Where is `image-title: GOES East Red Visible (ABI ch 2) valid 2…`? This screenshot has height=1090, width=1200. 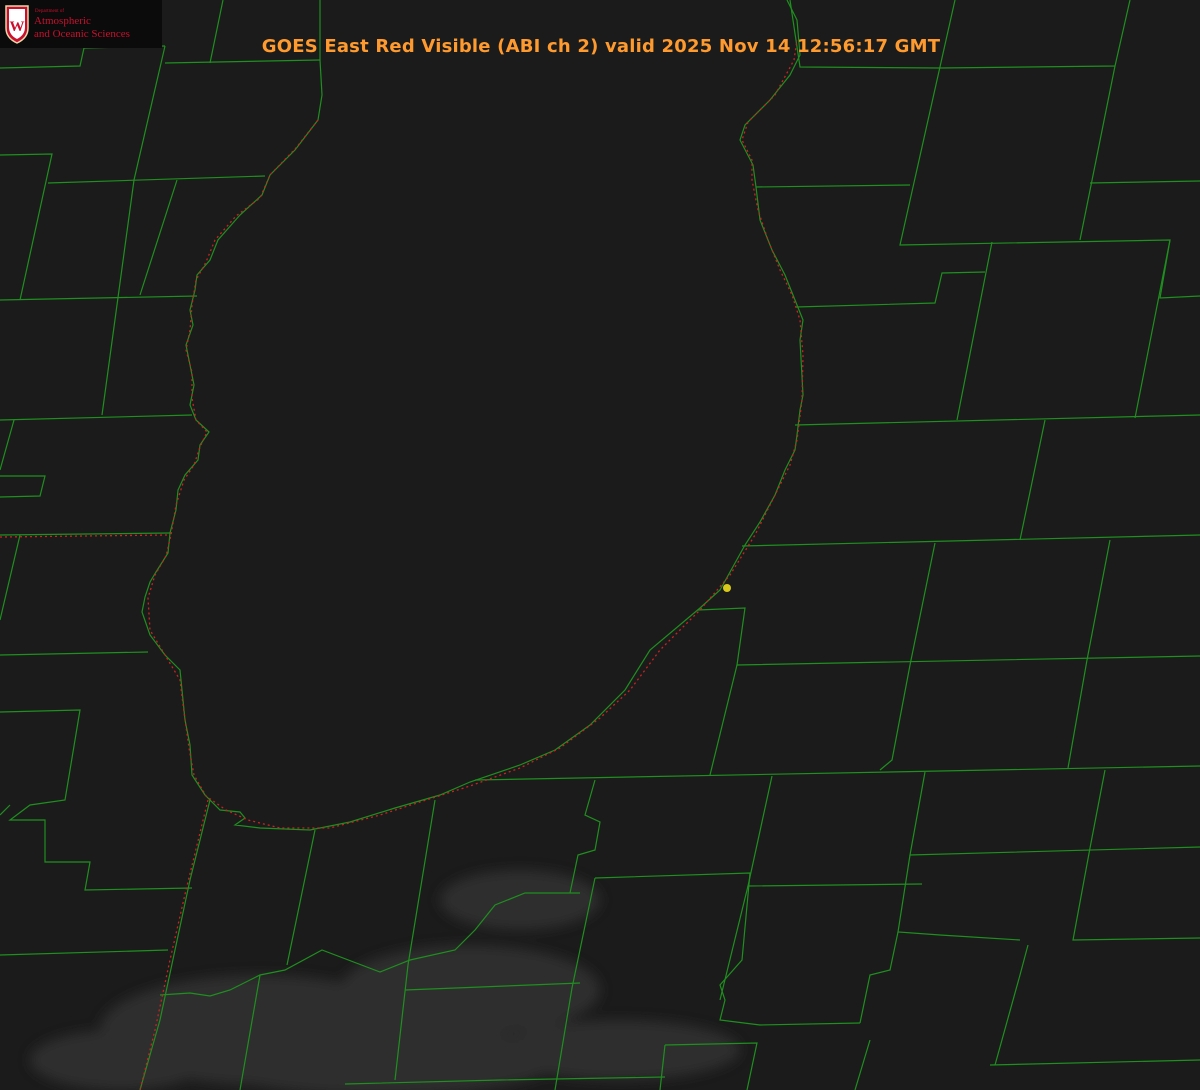
image-title: GOES East Red Visible (ABI ch 2) valid 2… is located at coordinates (601, 46).